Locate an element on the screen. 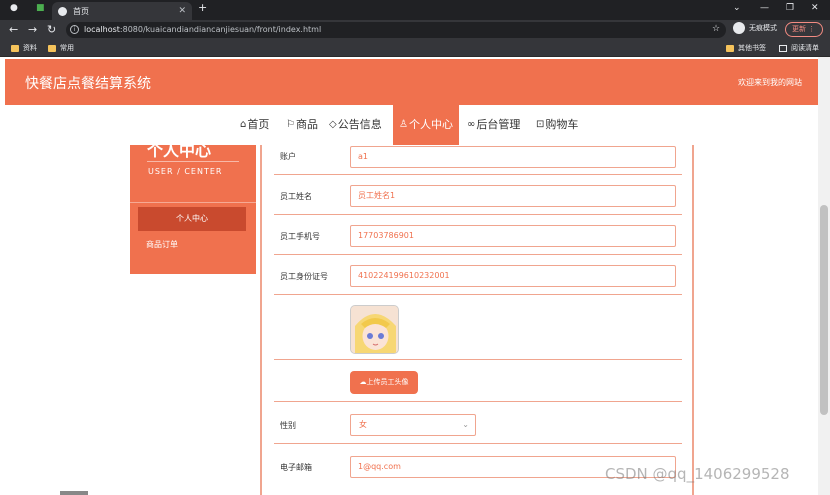  globe-icon is located at coordinates (62, 11).